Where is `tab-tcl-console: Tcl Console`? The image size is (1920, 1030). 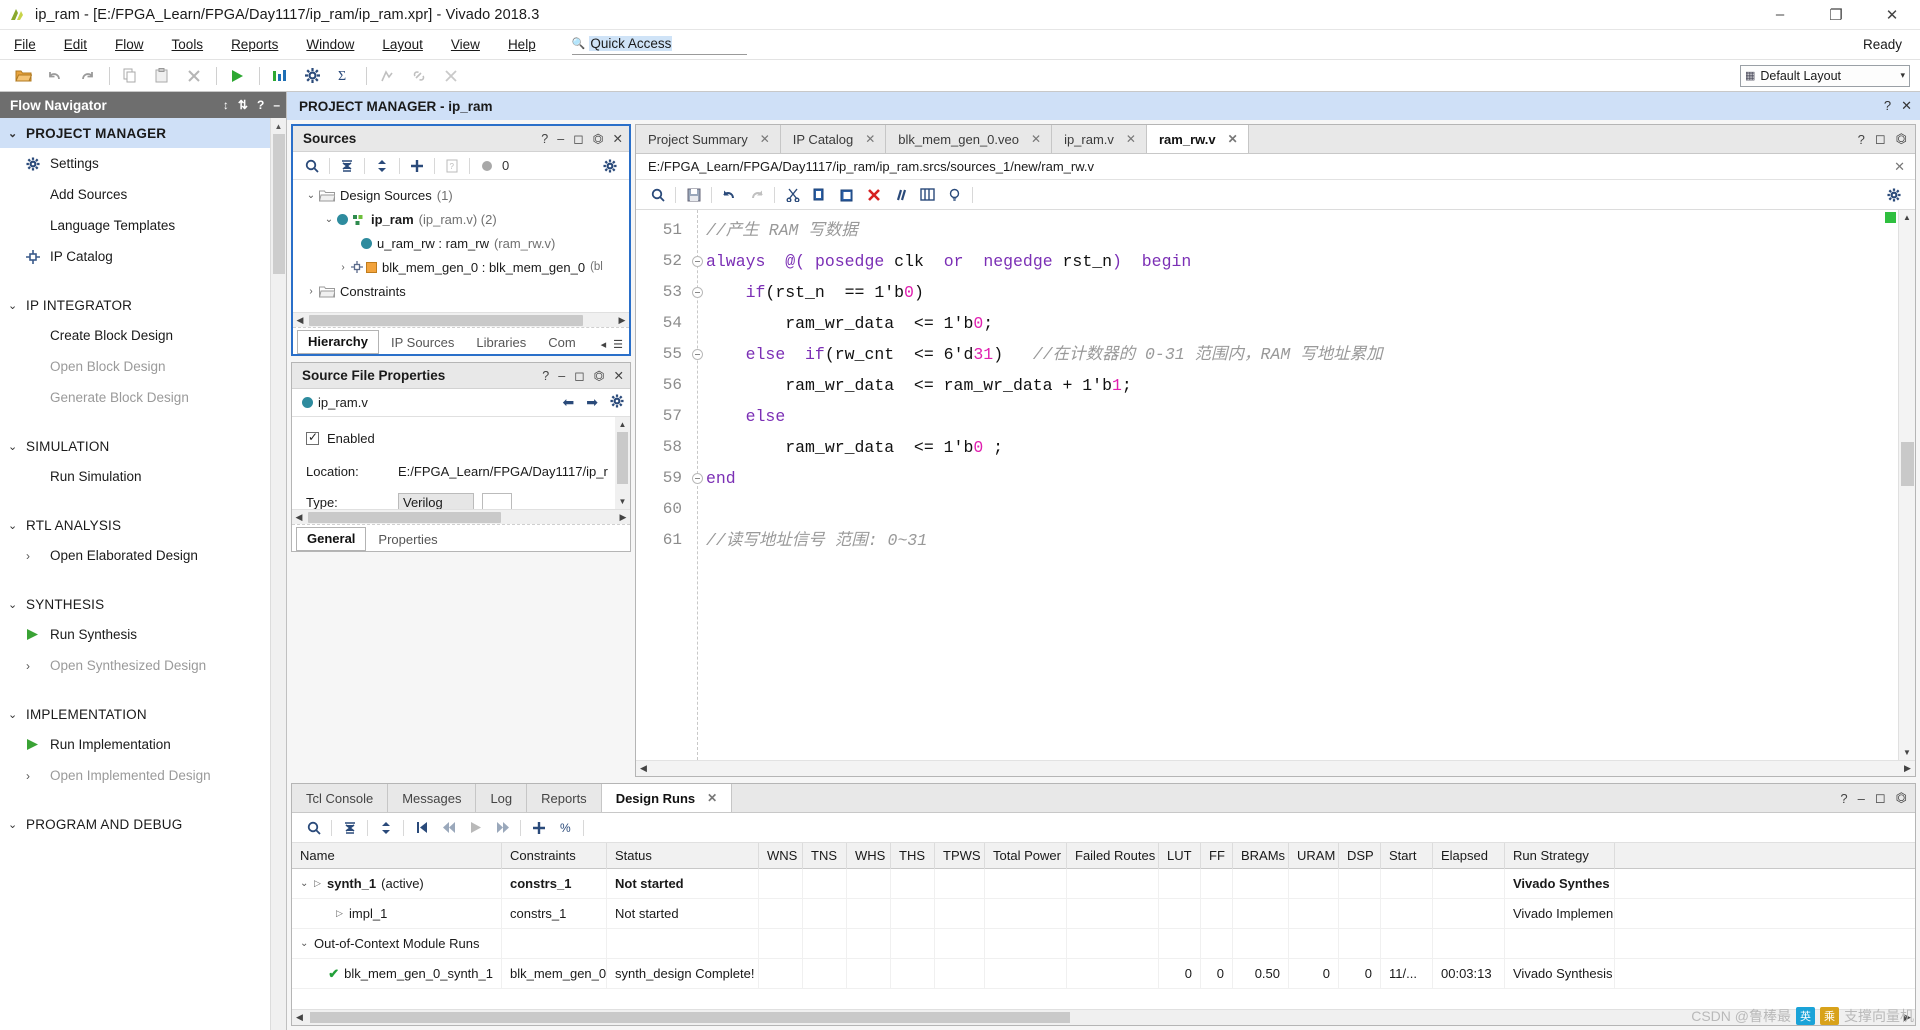
tab-tcl-console: Tcl Console is located at coordinates (340, 798).